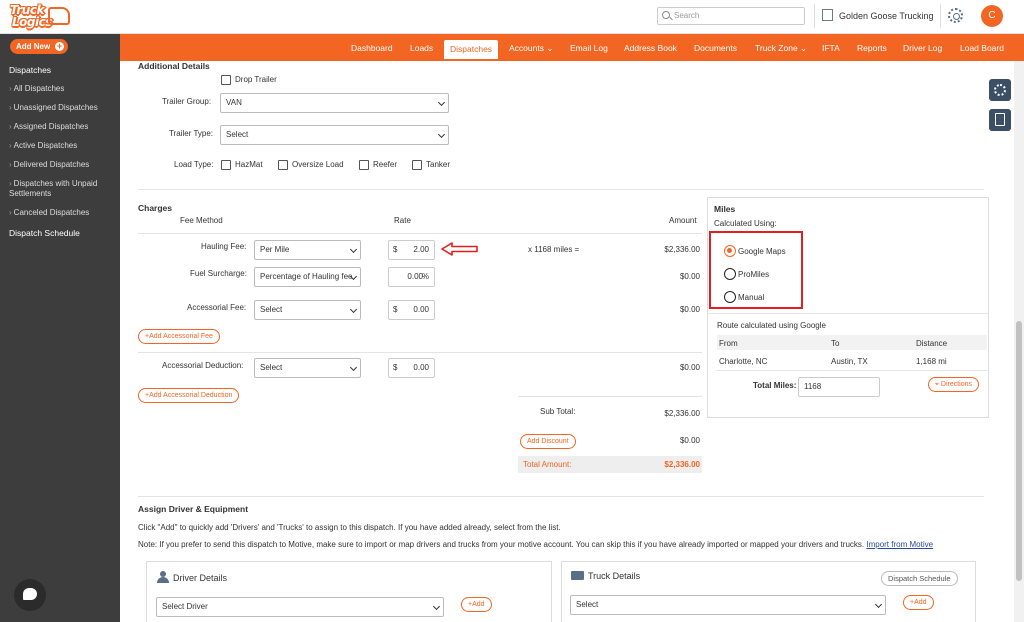  I want to click on sidebar-item-label: Dispatches with Unpaid Settlements, so click(53, 188).